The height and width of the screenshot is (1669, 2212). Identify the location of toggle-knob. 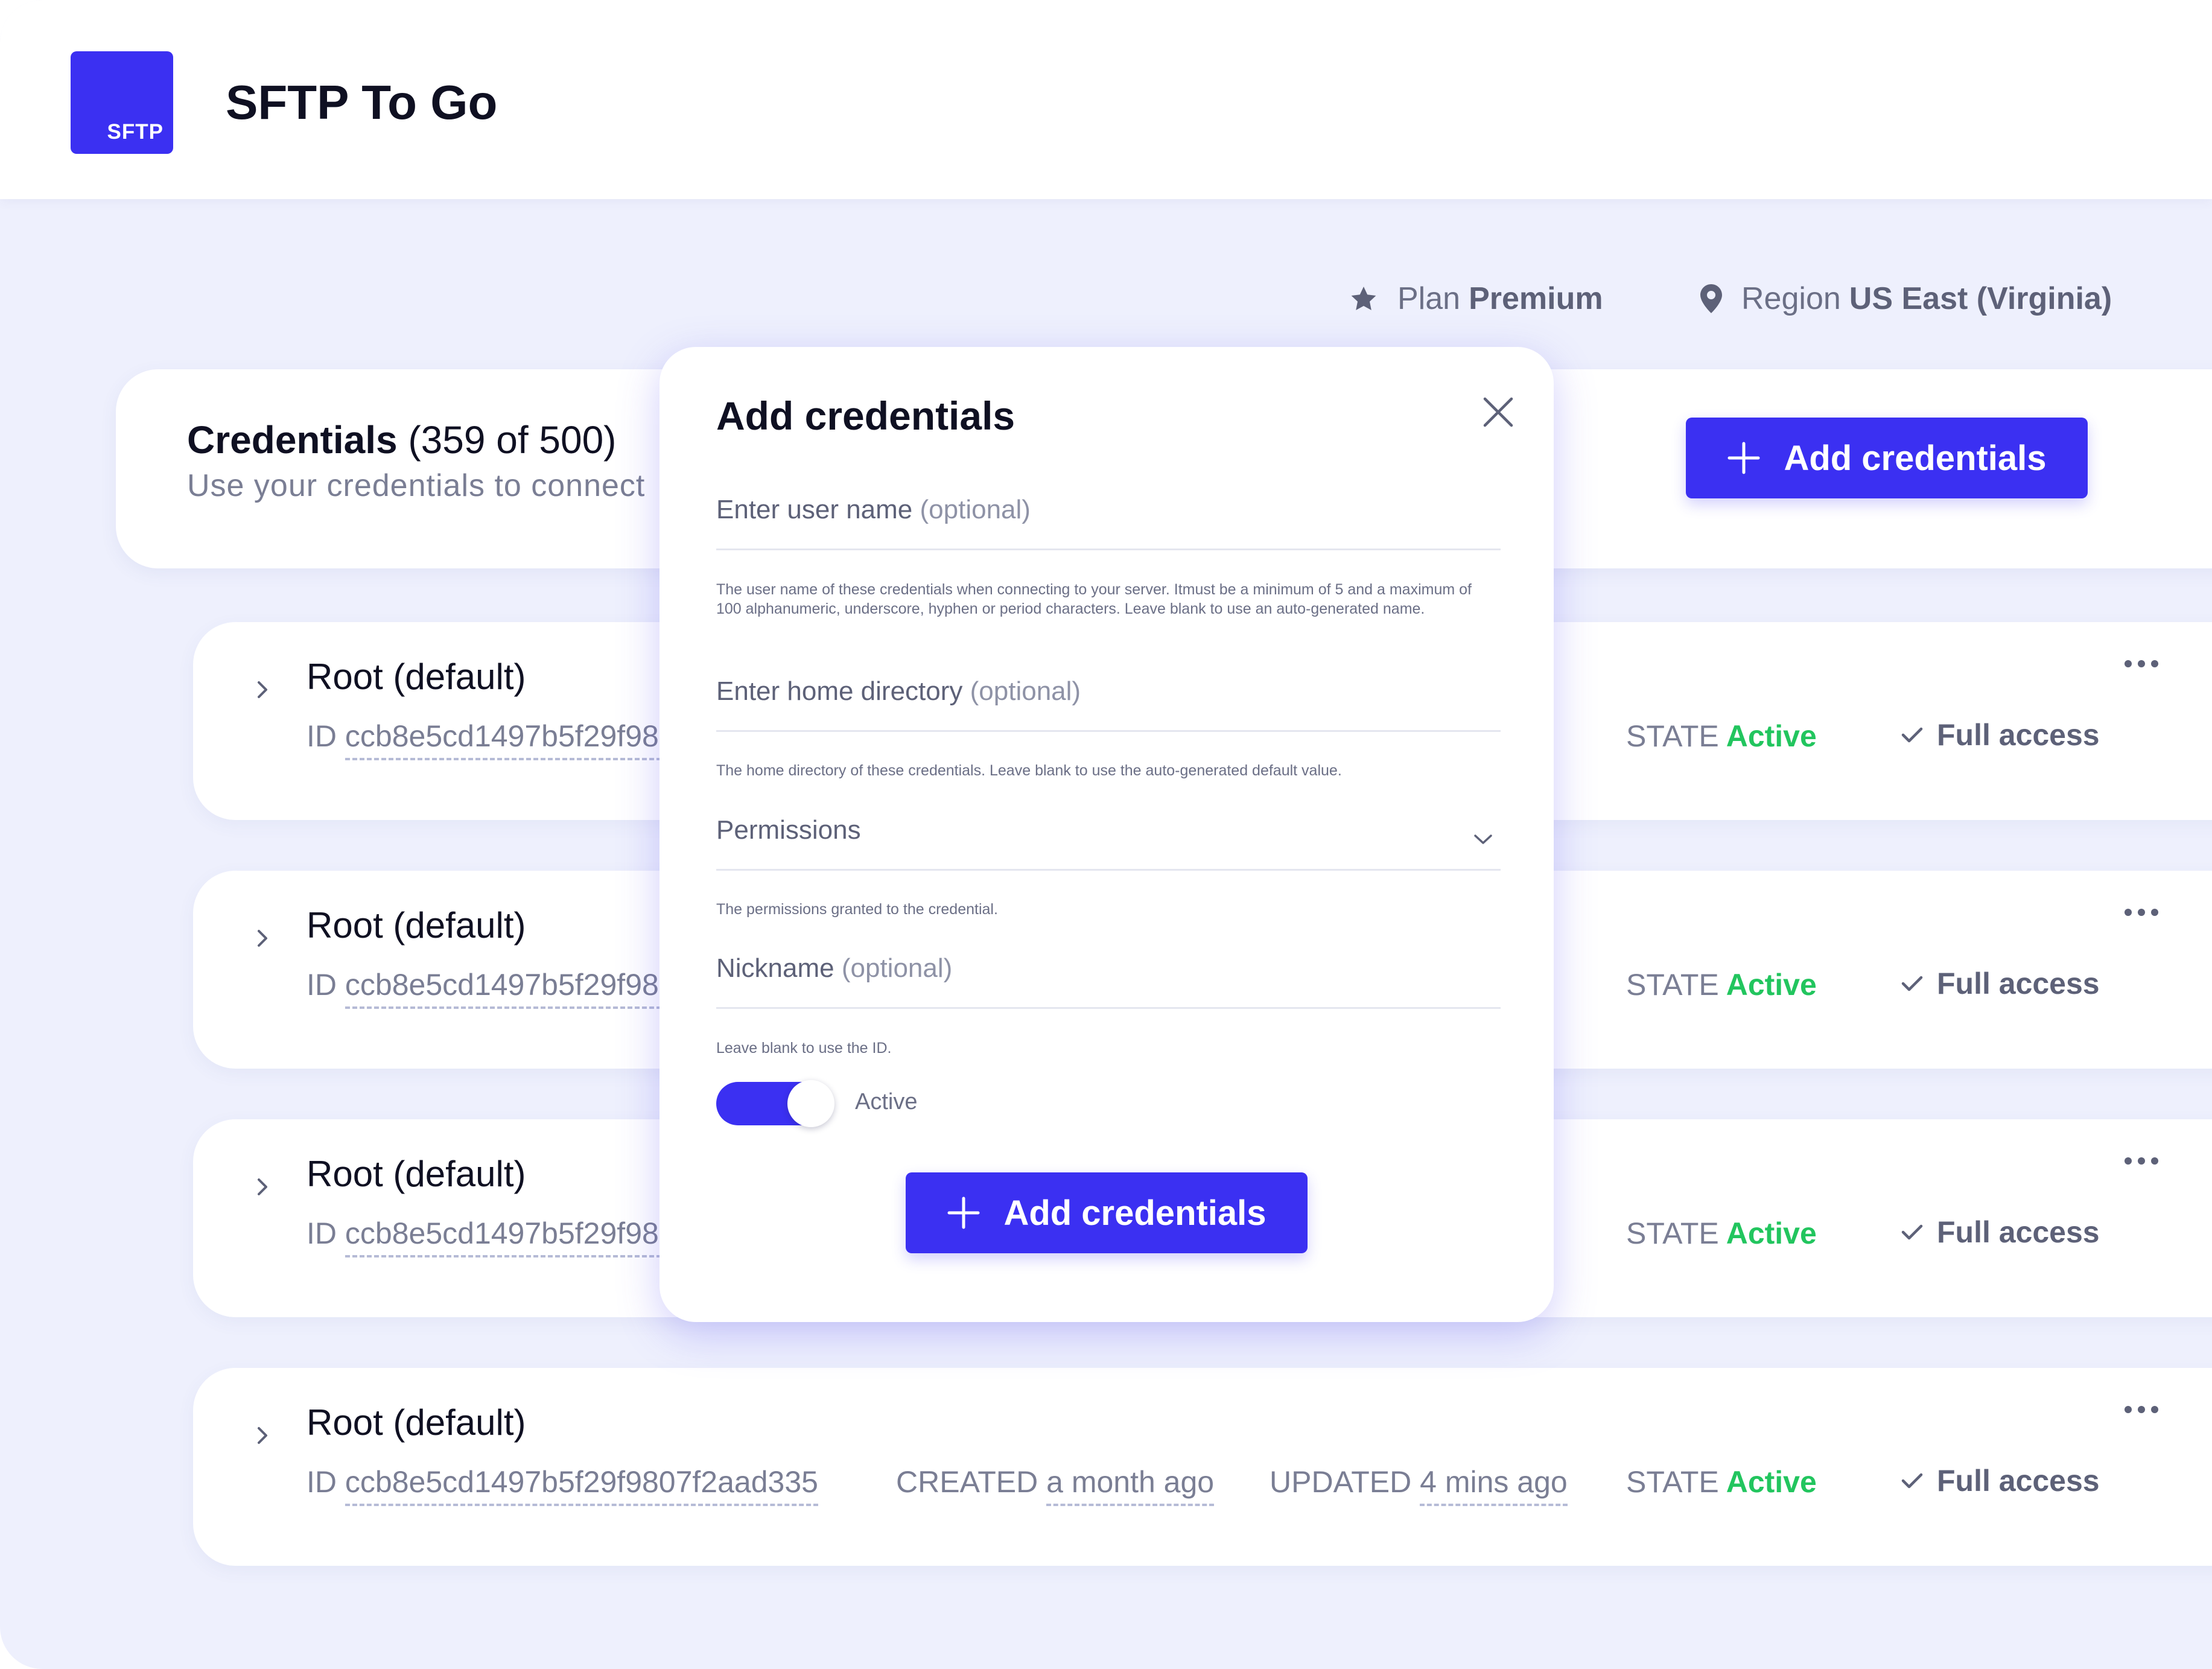
(810, 1103).